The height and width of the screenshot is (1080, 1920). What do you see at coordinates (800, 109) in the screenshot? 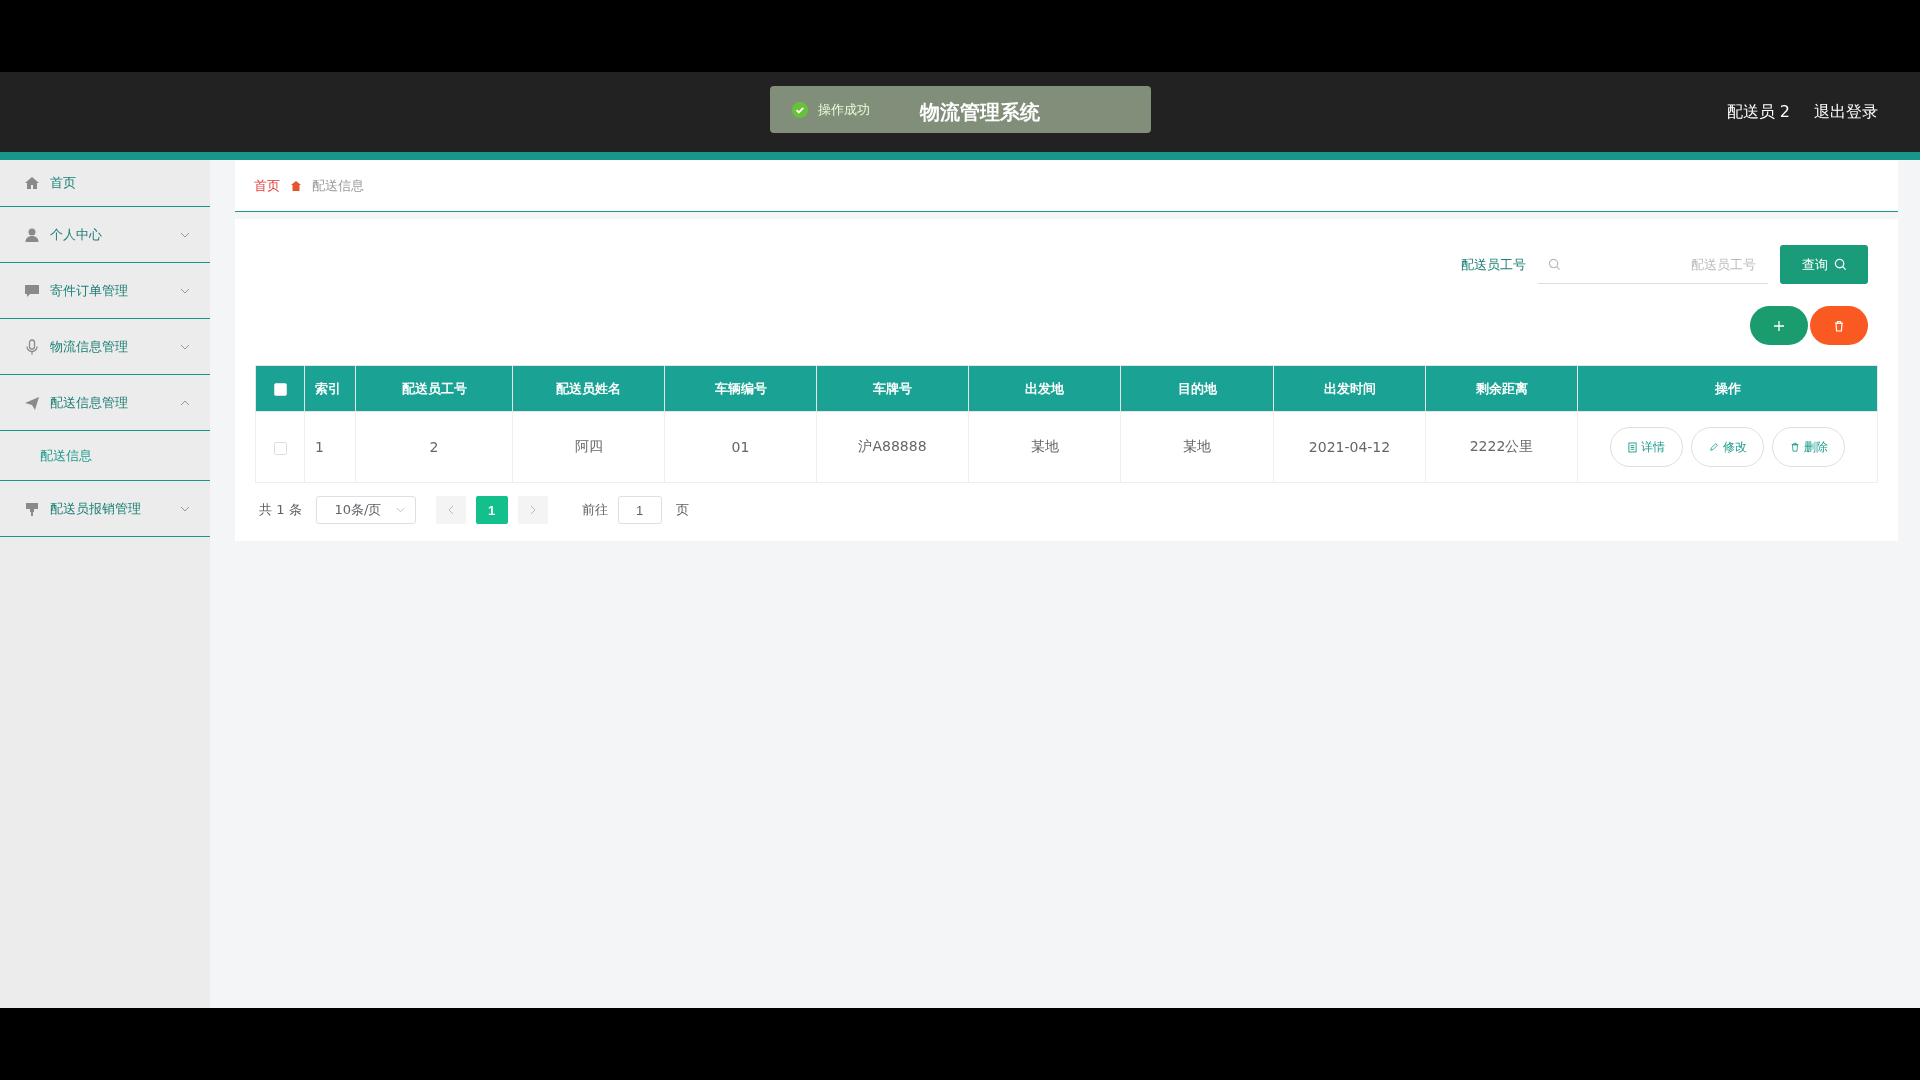
I see `check-circle-icon` at bounding box center [800, 109].